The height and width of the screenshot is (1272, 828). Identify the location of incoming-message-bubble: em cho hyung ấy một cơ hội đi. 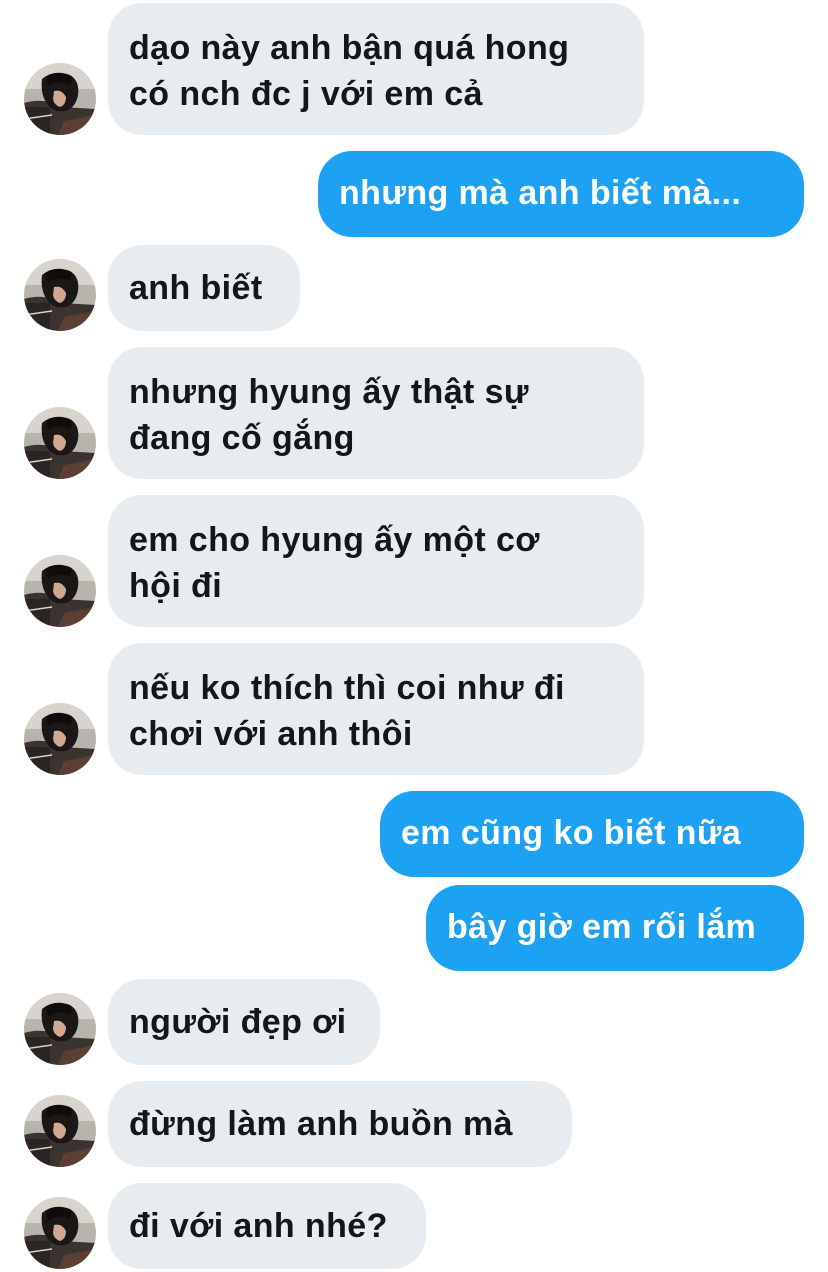
(376, 561).